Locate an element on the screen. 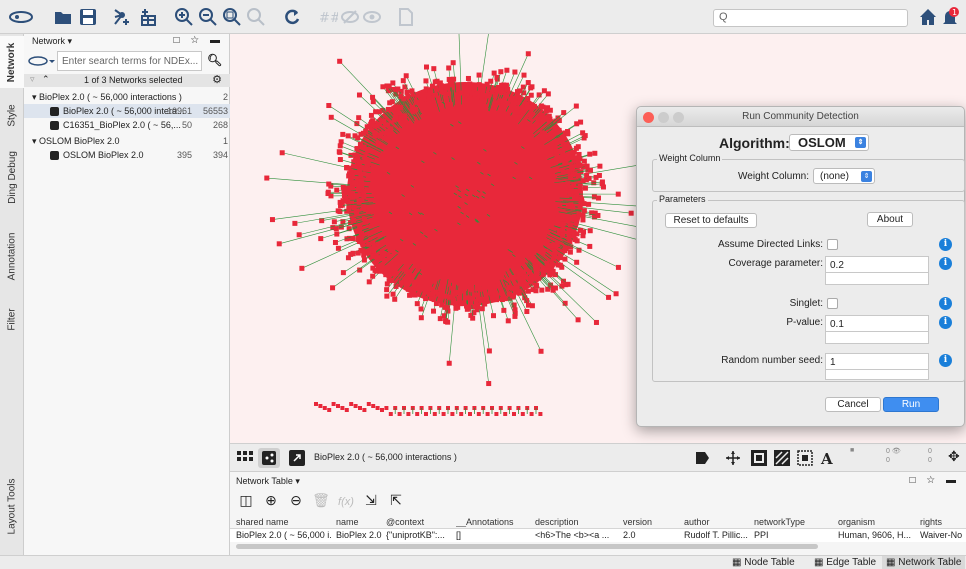 The width and height of the screenshot is (966, 569). detach-view-icon is located at coordinates (297, 458).